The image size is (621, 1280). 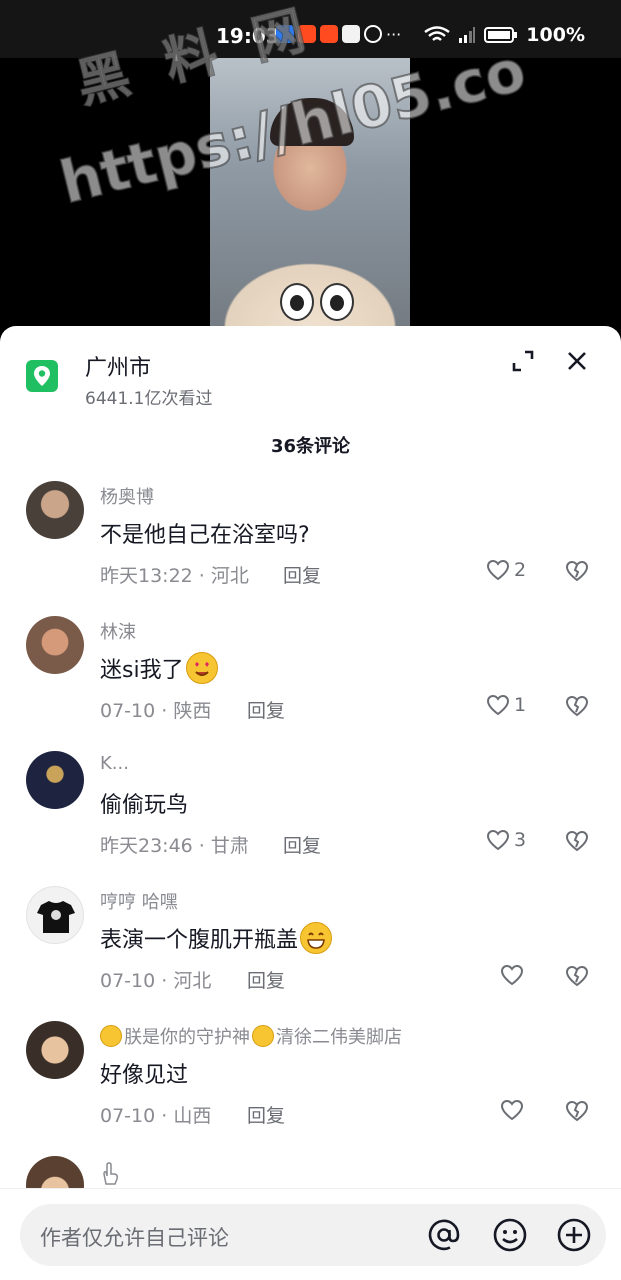 What do you see at coordinates (139, 901) in the screenshot?
I see `comment-username: 哼哼 哈嘿` at bounding box center [139, 901].